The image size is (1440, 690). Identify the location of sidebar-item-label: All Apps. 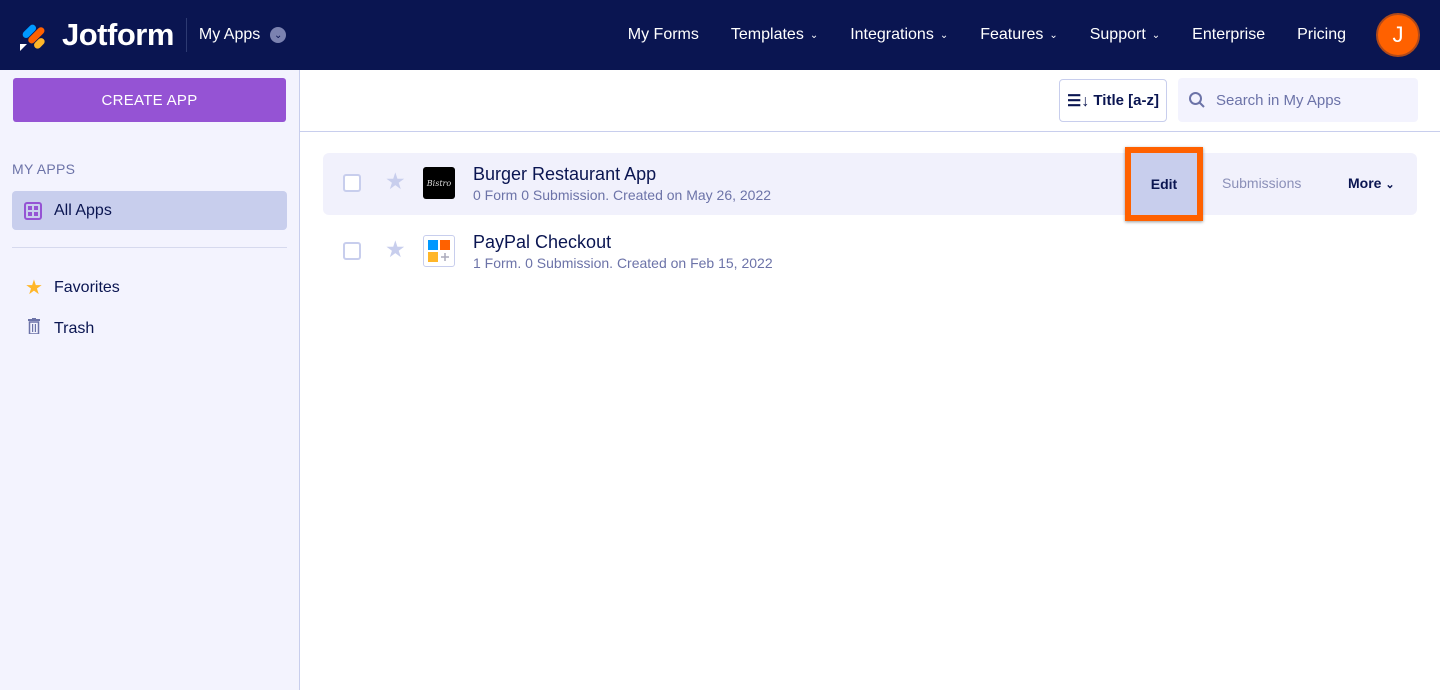
(83, 210).